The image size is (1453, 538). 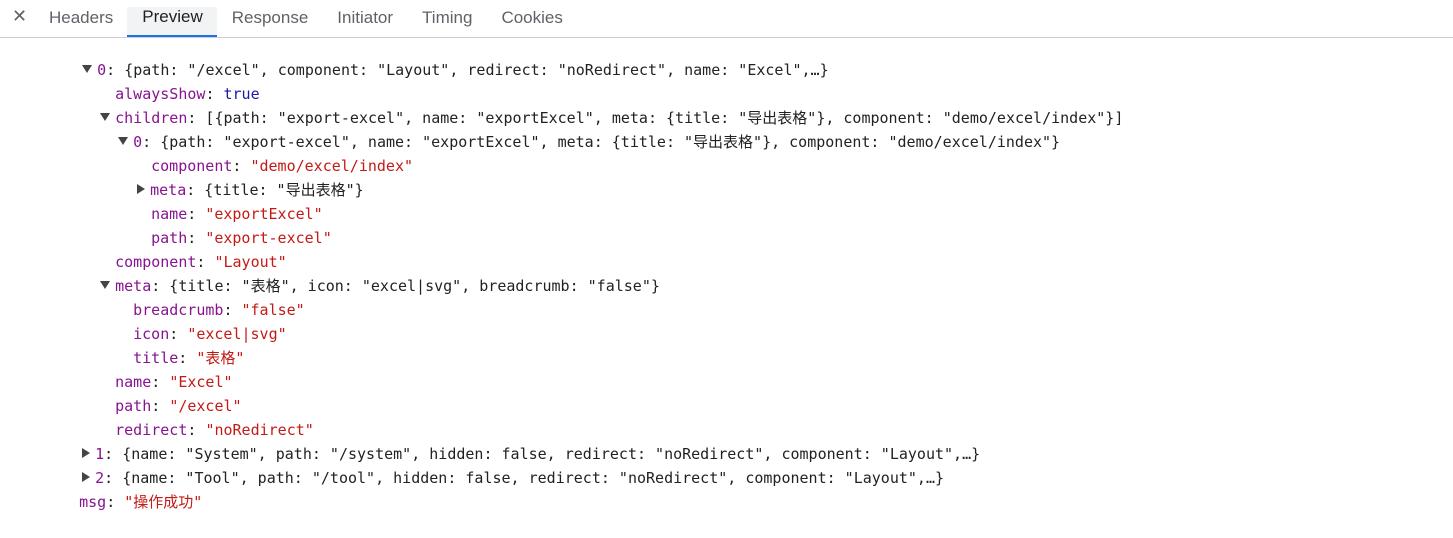 I want to click on tab-cookies: Cookies, so click(x=531, y=22).